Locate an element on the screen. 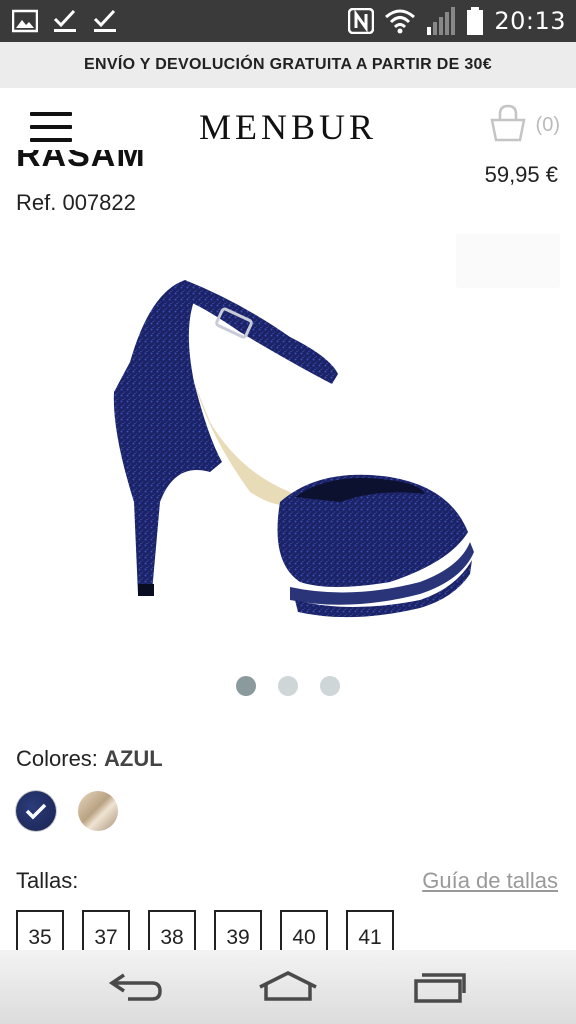 The image size is (576, 1024). cart-button: (0) is located at coordinates (525, 125).